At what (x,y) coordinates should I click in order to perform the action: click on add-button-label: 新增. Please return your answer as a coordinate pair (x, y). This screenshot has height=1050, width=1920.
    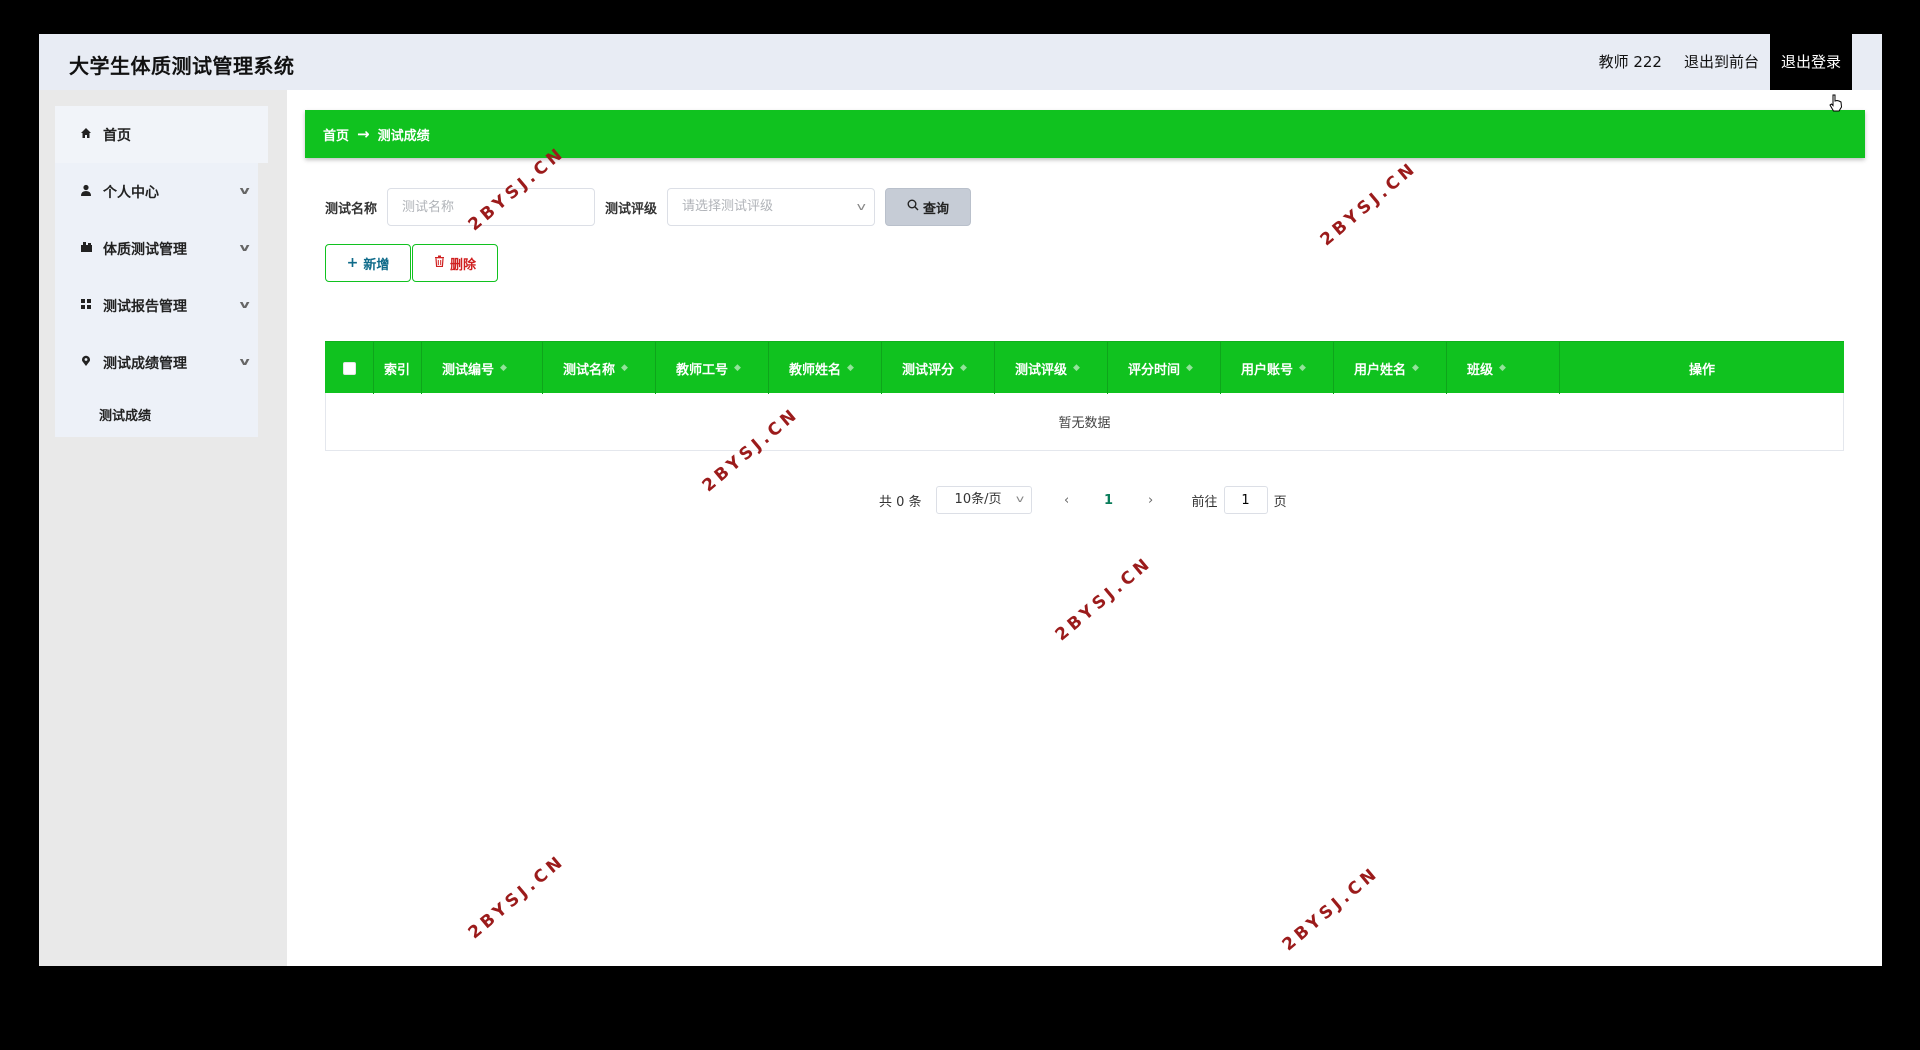
    Looking at the image, I should click on (376, 265).